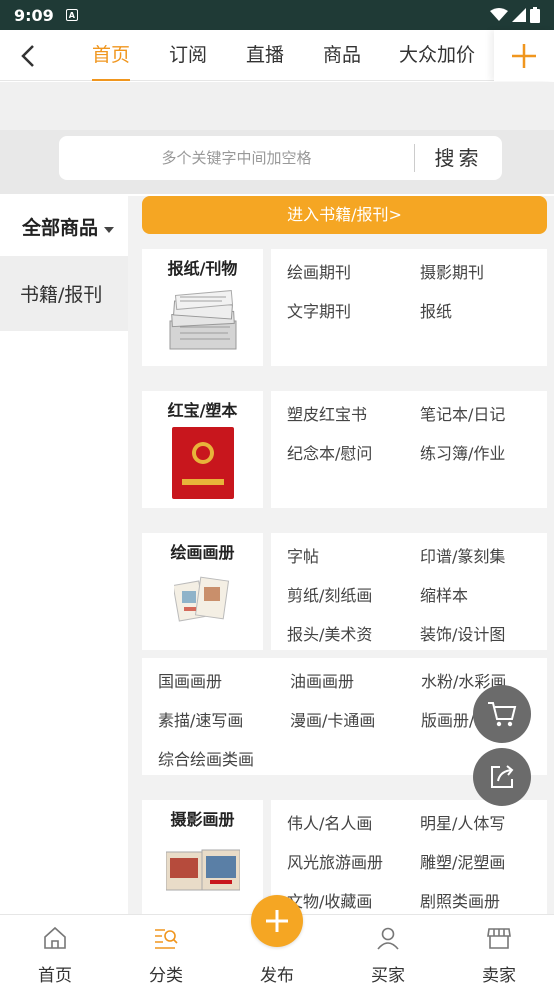  I want to click on subcategory-link: 练习簿/作业, so click(462, 452).